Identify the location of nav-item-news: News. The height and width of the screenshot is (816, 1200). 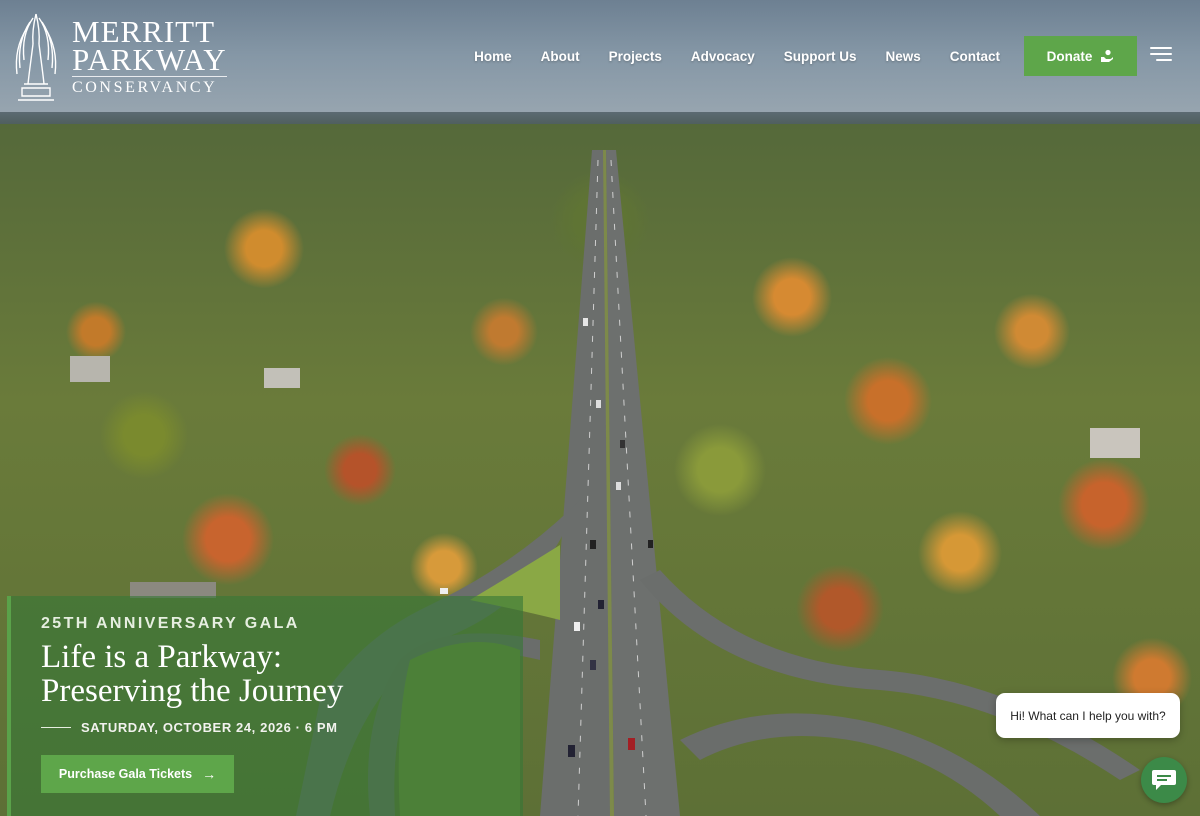
(902, 56).